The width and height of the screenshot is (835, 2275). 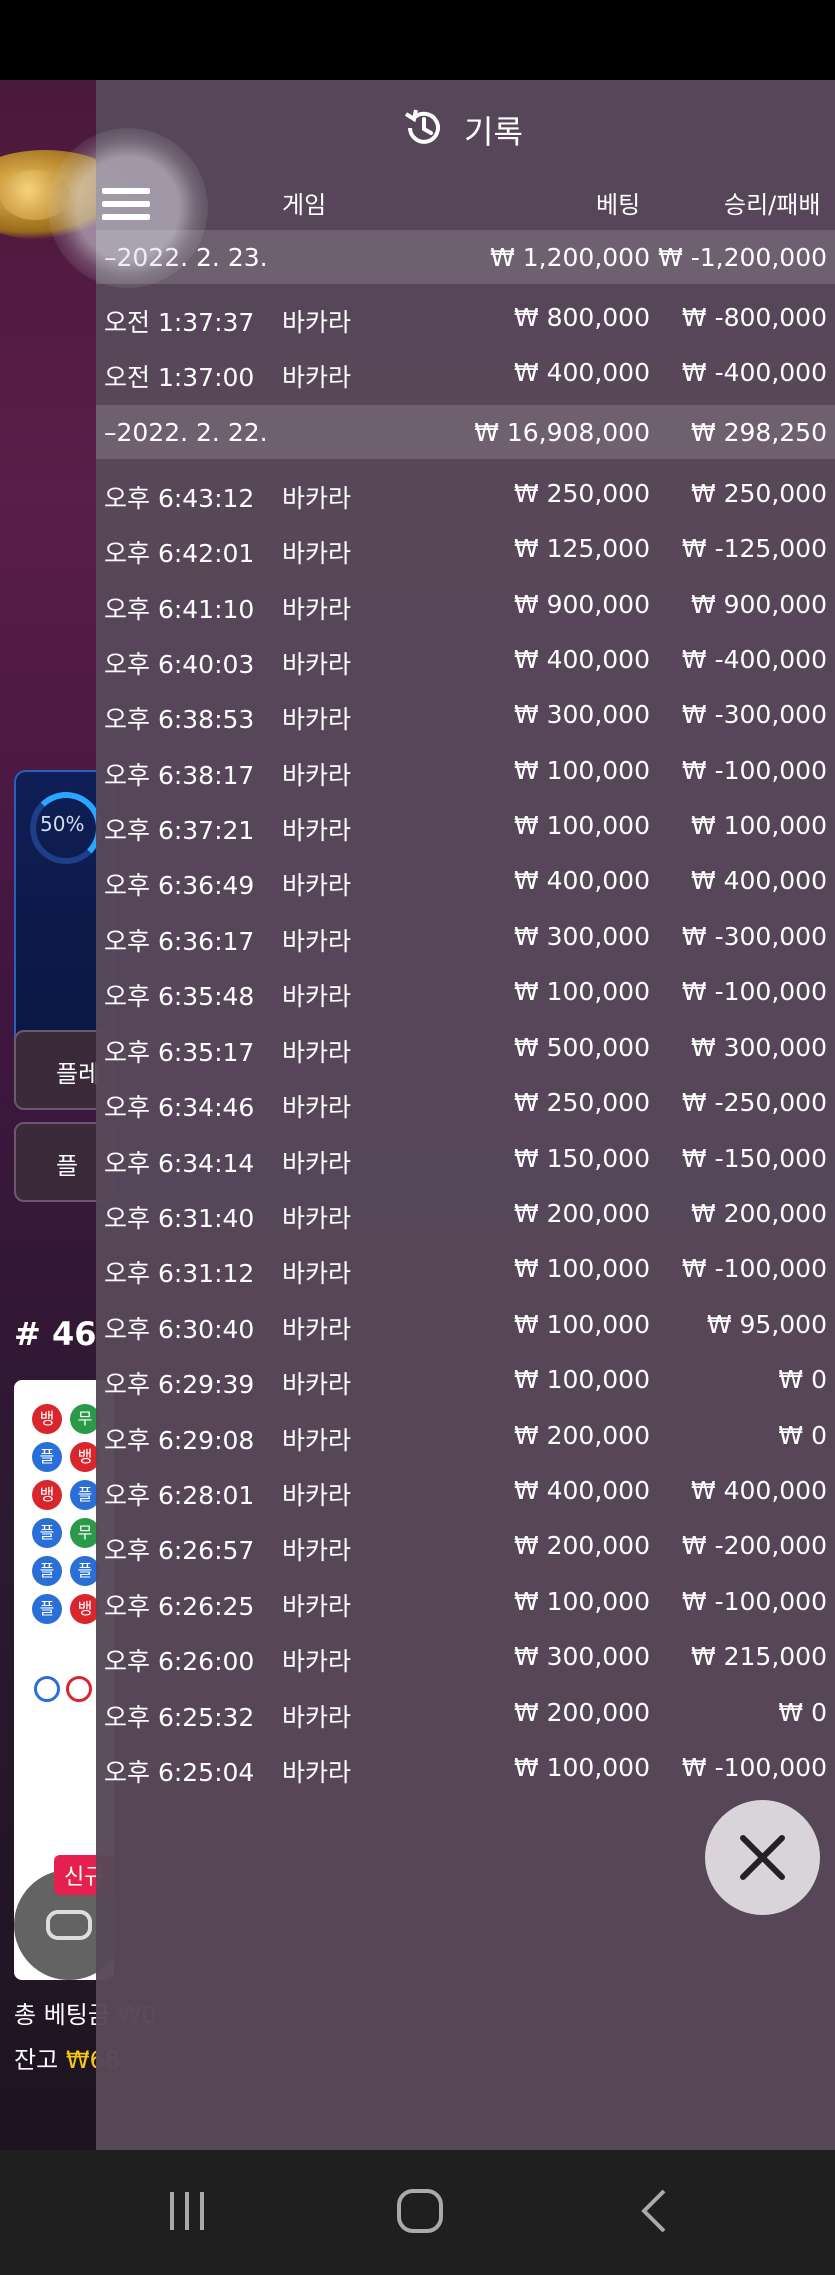 What do you see at coordinates (78, 1074) in the screenshot?
I see `side-button-1-label: 플레` at bounding box center [78, 1074].